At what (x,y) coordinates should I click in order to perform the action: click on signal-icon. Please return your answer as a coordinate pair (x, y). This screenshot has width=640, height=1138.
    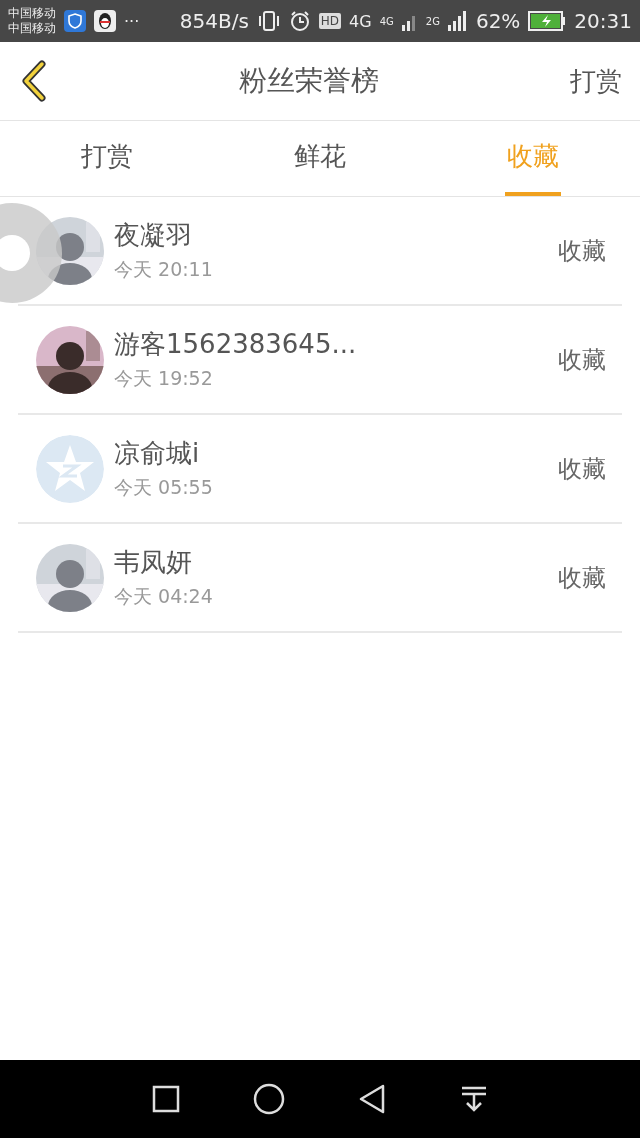
    Looking at the image, I should click on (457, 21).